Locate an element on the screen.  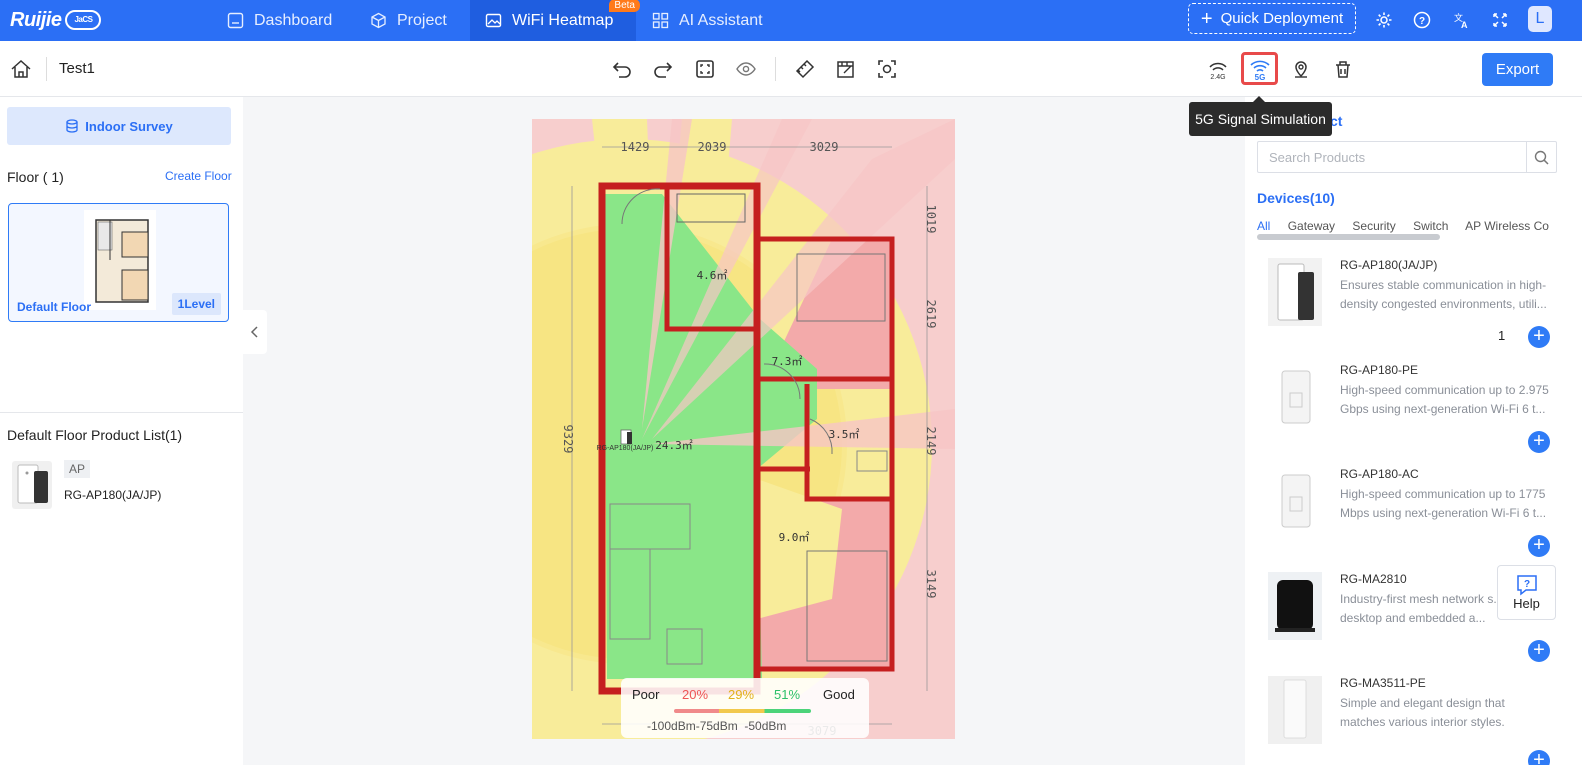
floor-level-badge: 1Level is located at coordinates (196, 304).